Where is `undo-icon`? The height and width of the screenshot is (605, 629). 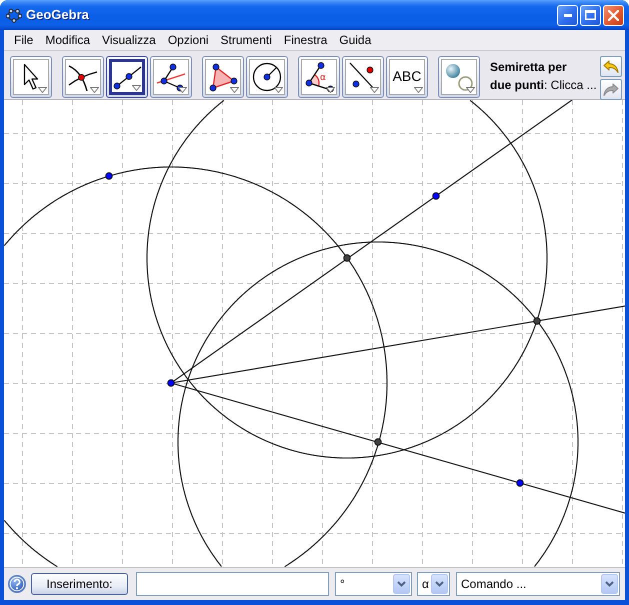 undo-icon is located at coordinates (611, 67).